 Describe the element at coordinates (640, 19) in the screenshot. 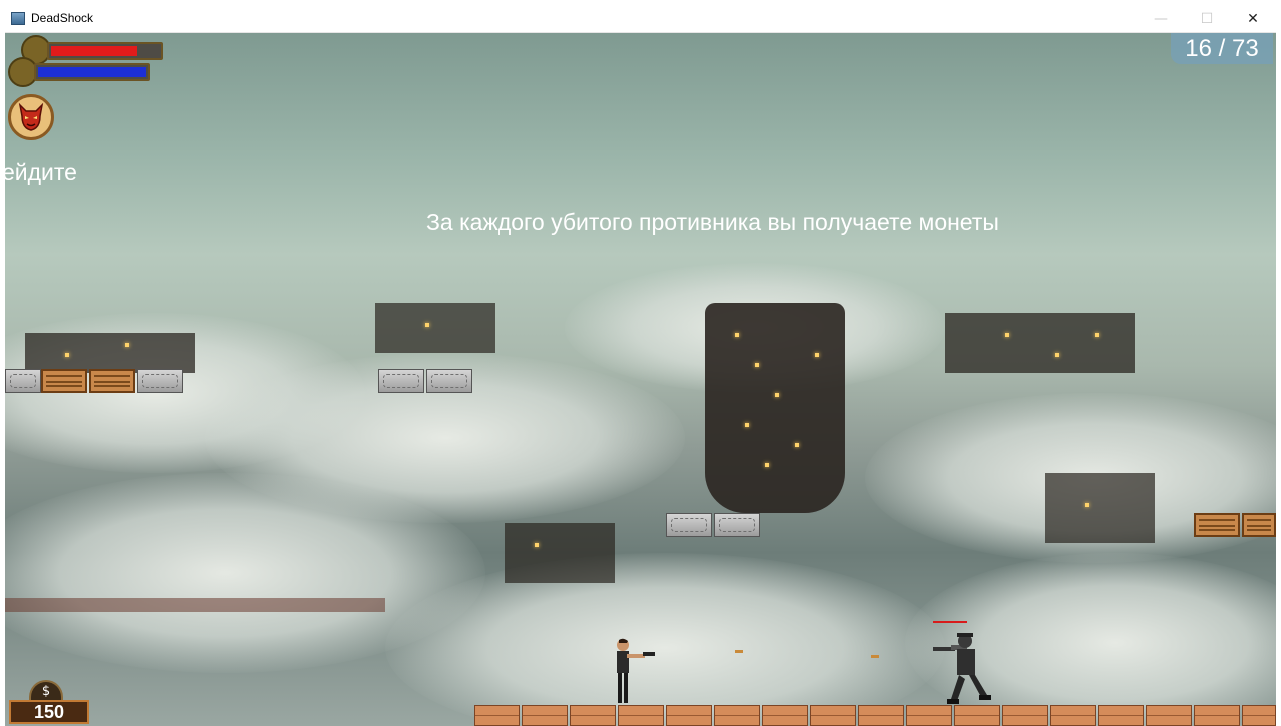

I see `title-bar: DeadShock — ☐ ✕` at that location.